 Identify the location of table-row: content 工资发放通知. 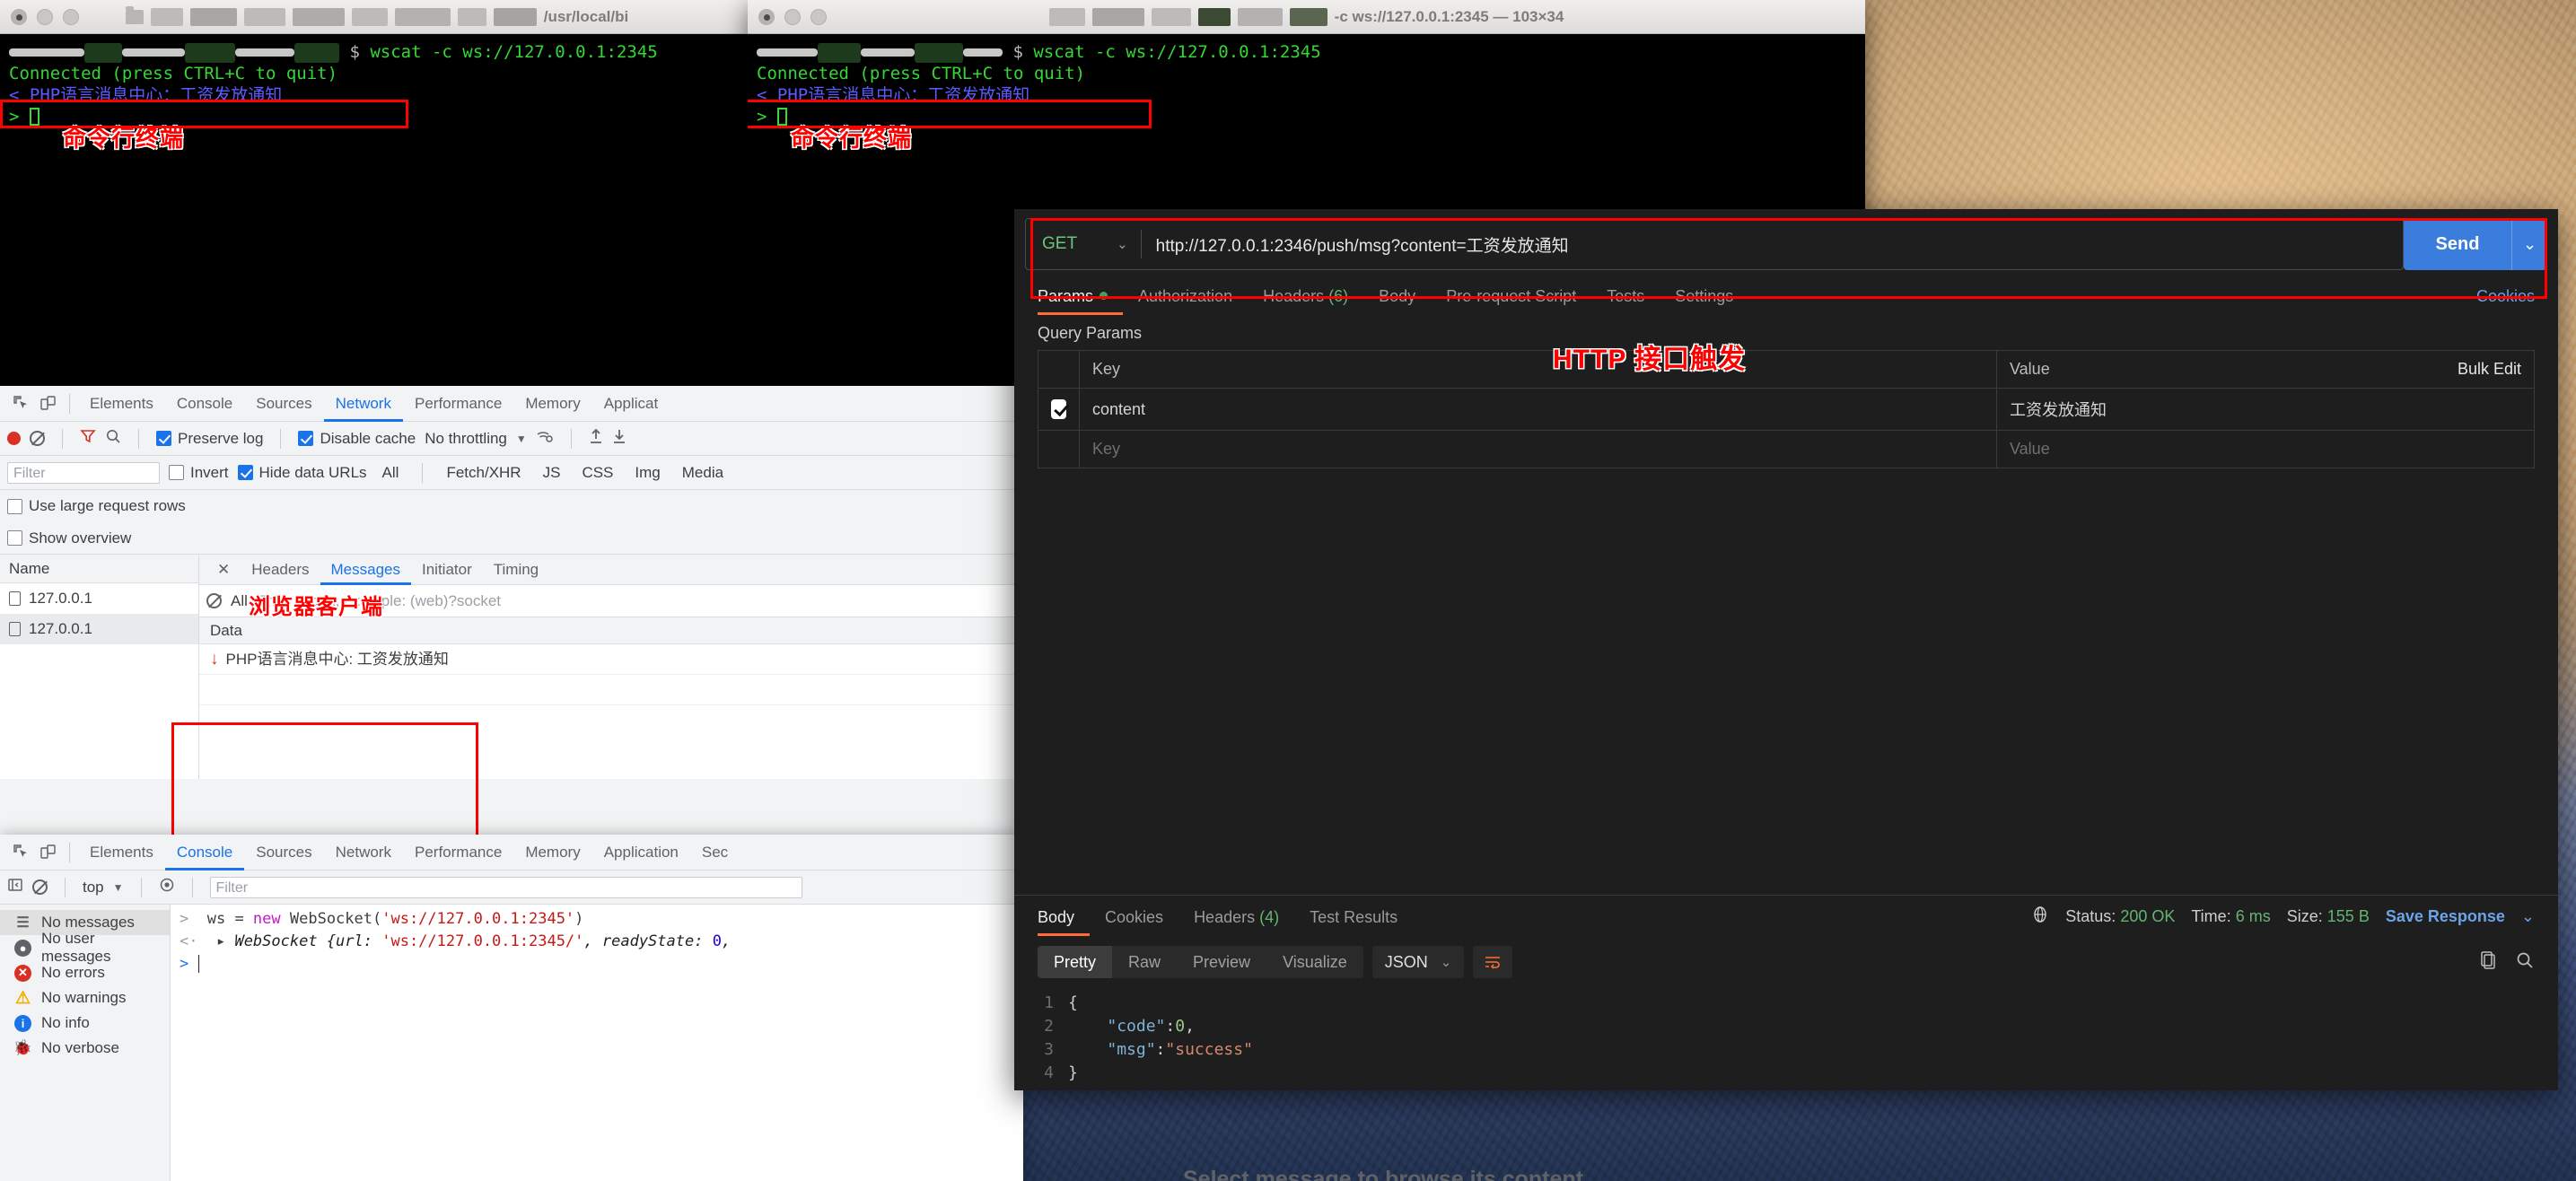
(1786, 410).